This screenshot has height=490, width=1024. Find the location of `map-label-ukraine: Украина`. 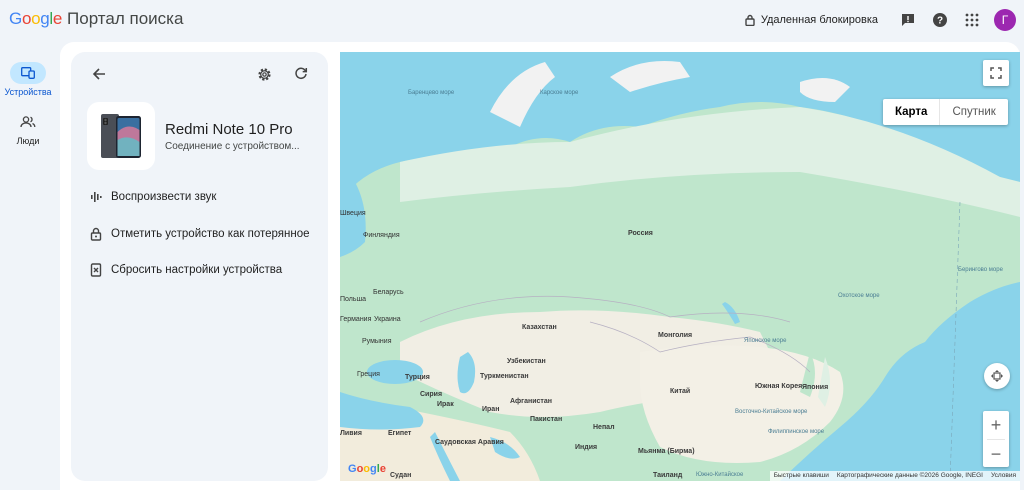

map-label-ukraine: Украина is located at coordinates (387, 319).